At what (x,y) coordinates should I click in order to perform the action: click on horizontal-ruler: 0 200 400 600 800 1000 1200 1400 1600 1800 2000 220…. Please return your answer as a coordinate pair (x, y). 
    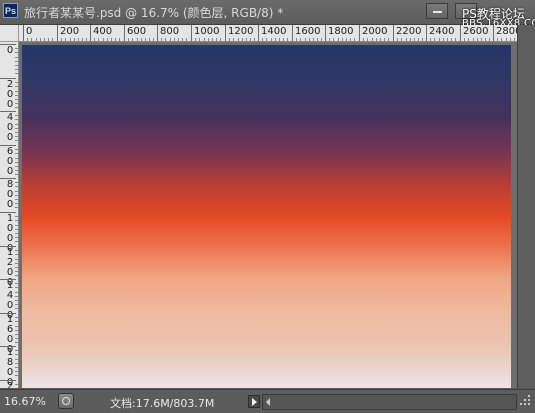
    Looking at the image, I should click on (268, 33).